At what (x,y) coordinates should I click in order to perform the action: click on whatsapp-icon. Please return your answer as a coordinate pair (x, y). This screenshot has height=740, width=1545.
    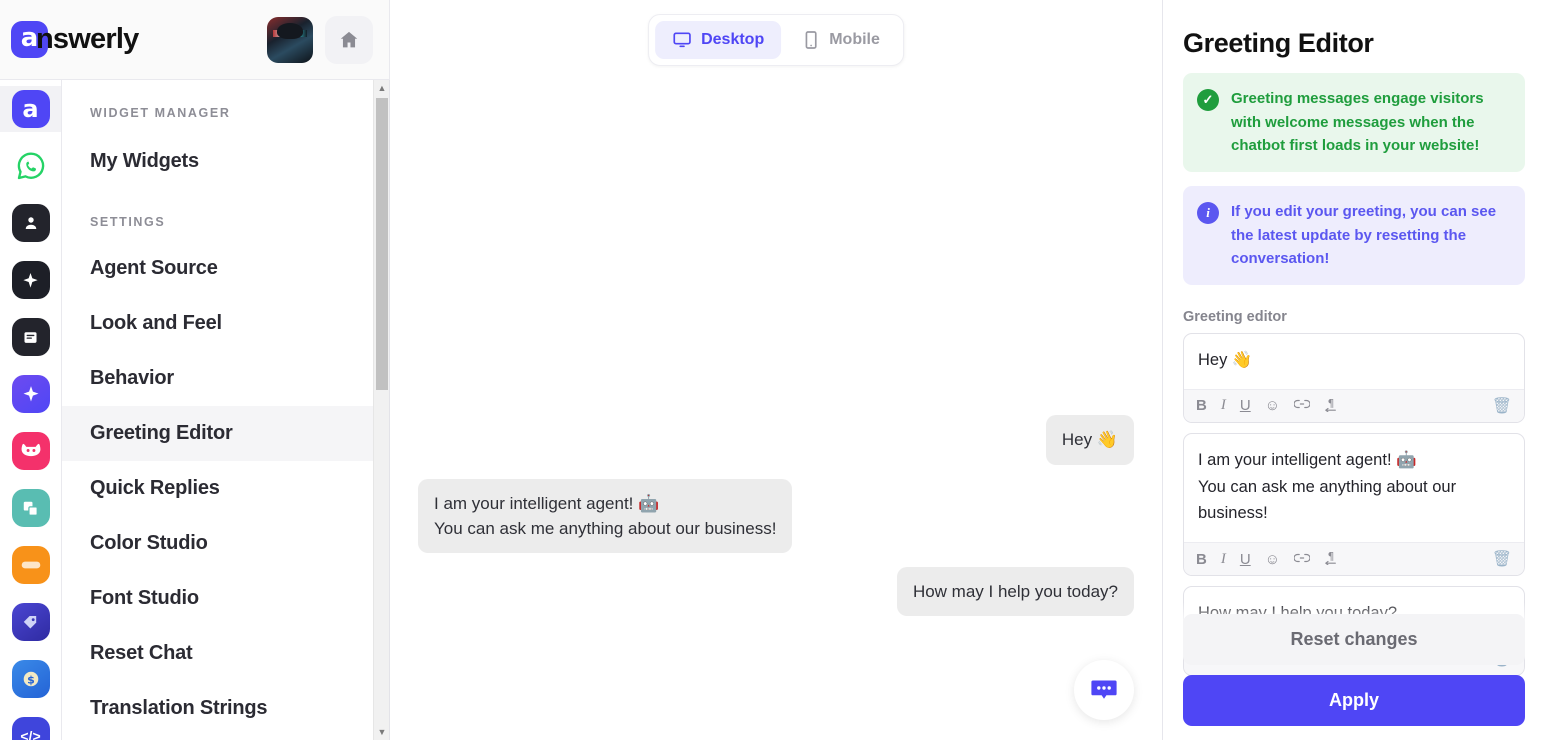
    Looking at the image, I should click on (30, 166).